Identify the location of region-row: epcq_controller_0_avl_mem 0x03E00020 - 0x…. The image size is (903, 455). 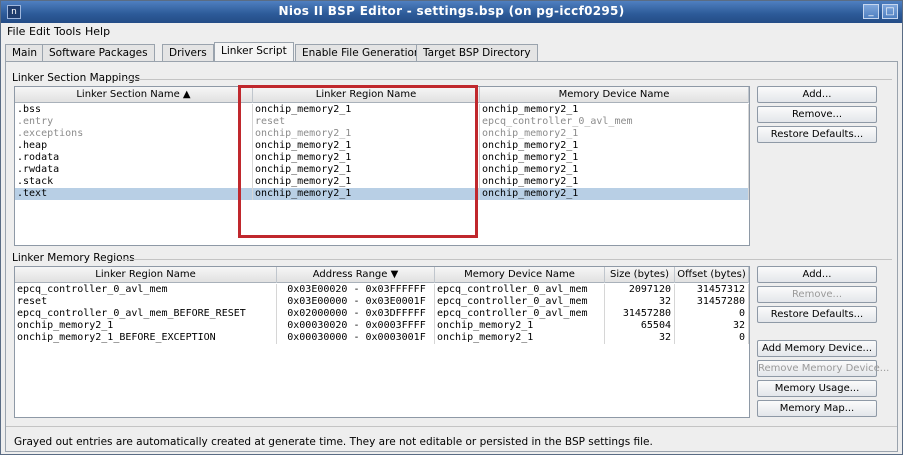
(382, 290).